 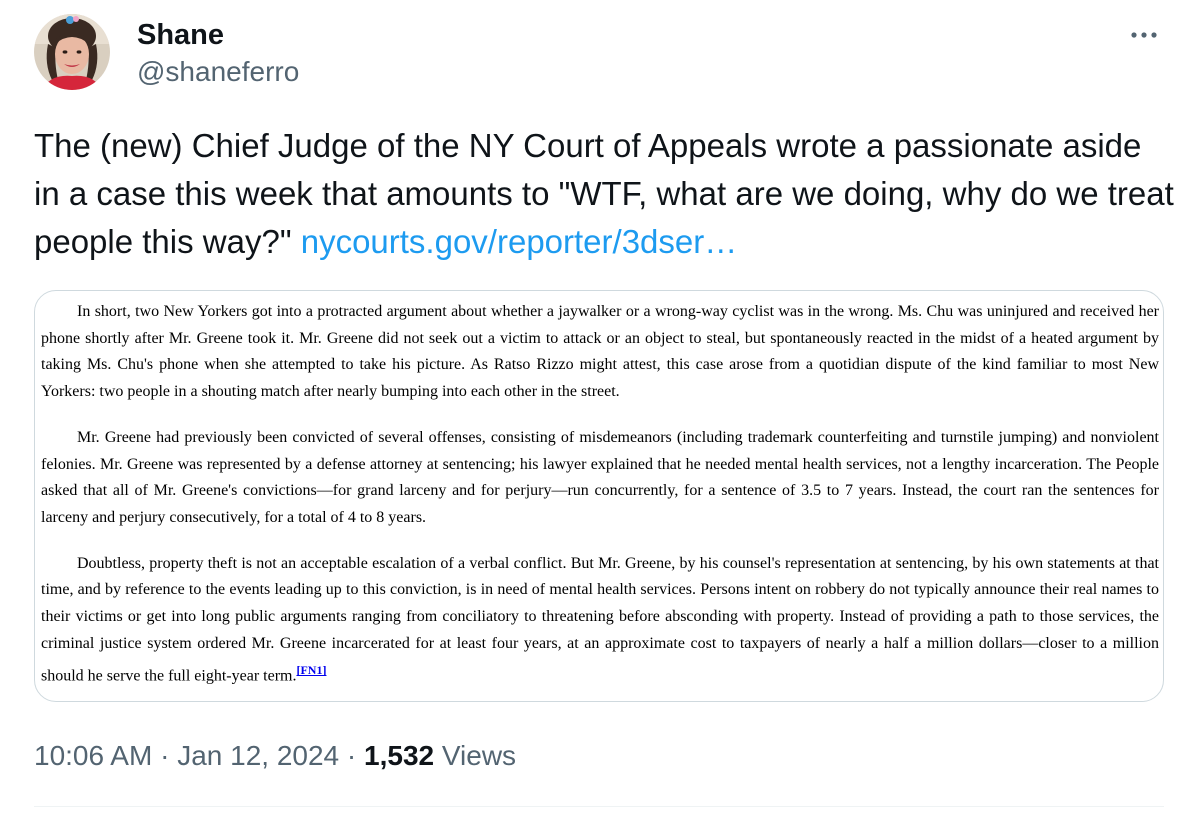 I want to click on footnote-link: [FN1], so click(x=311, y=670).